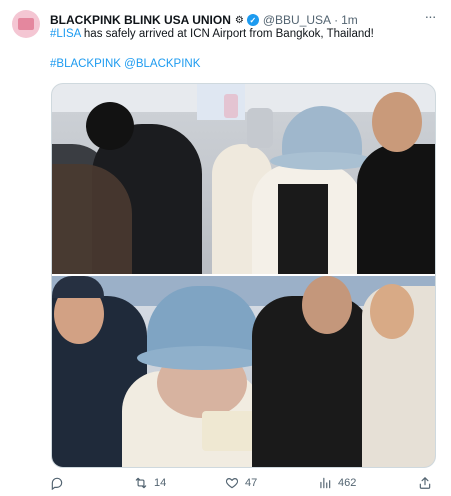 Image resolution: width=451 pixels, height=496 pixels. Describe the element at coordinates (57, 483) in the screenshot. I see `reply-icon` at that location.